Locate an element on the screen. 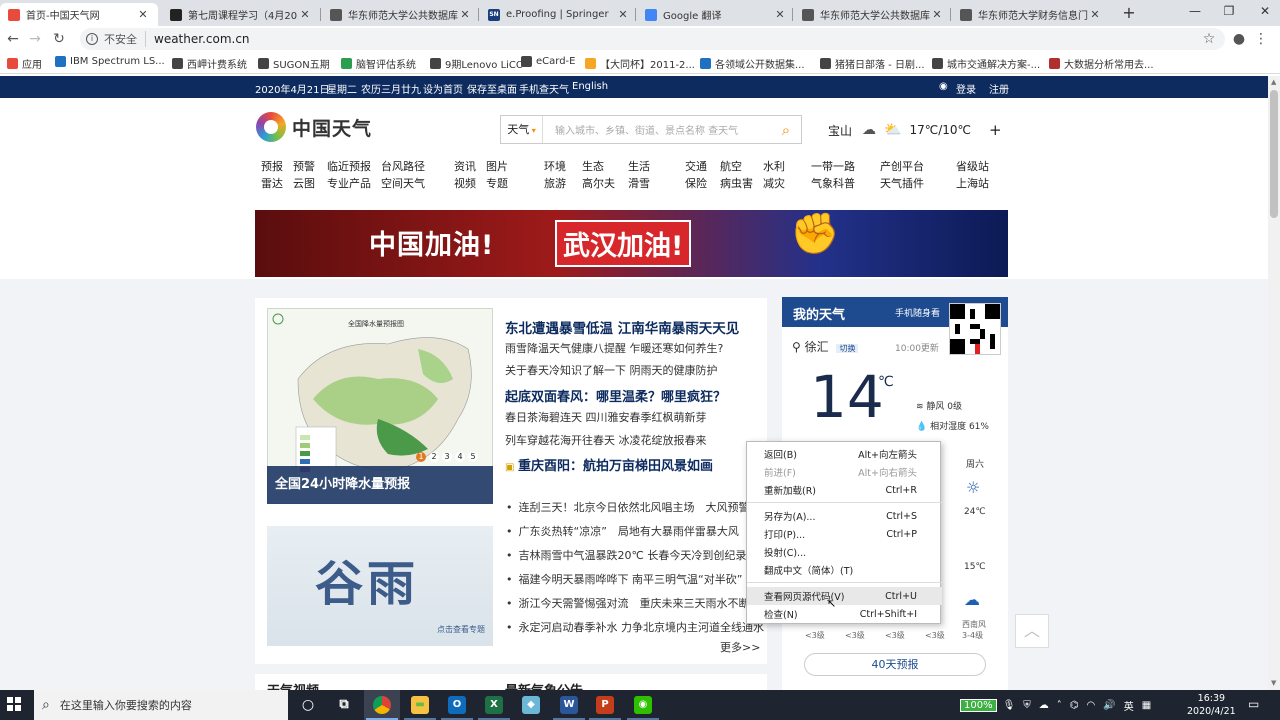 Image resolution: width=1280 pixels, height=720 pixels. news-item: 吉林雨雪中气温暴跌20℃ 长春今天冷到创纪录 is located at coordinates (626, 555).